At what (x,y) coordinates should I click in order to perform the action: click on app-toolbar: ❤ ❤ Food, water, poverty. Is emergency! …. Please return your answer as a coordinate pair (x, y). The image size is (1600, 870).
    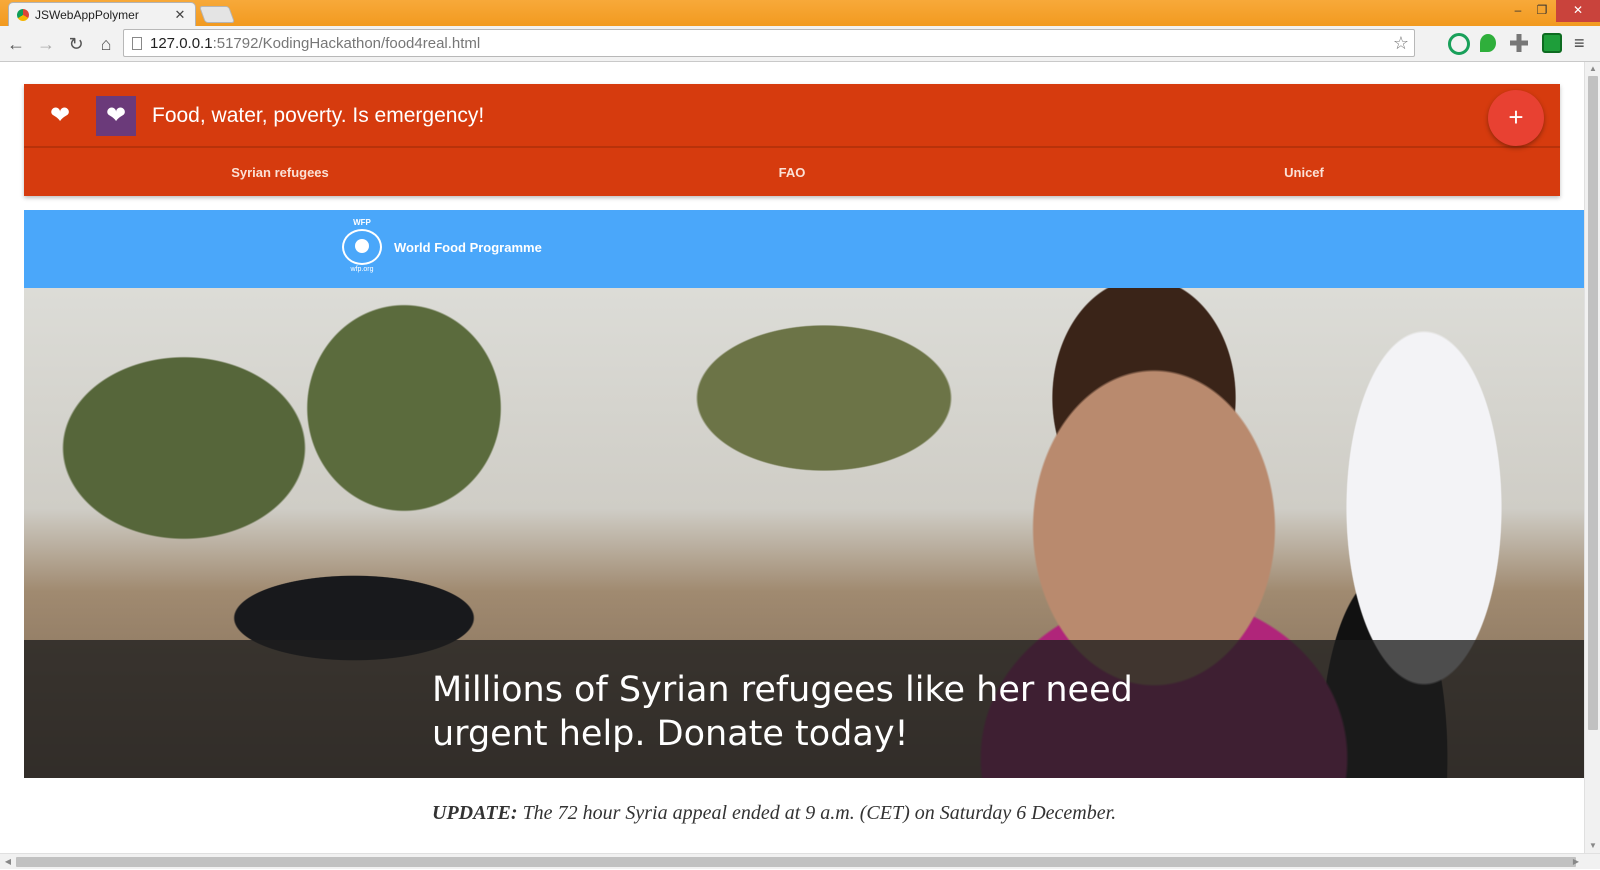
    Looking at the image, I should click on (792, 116).